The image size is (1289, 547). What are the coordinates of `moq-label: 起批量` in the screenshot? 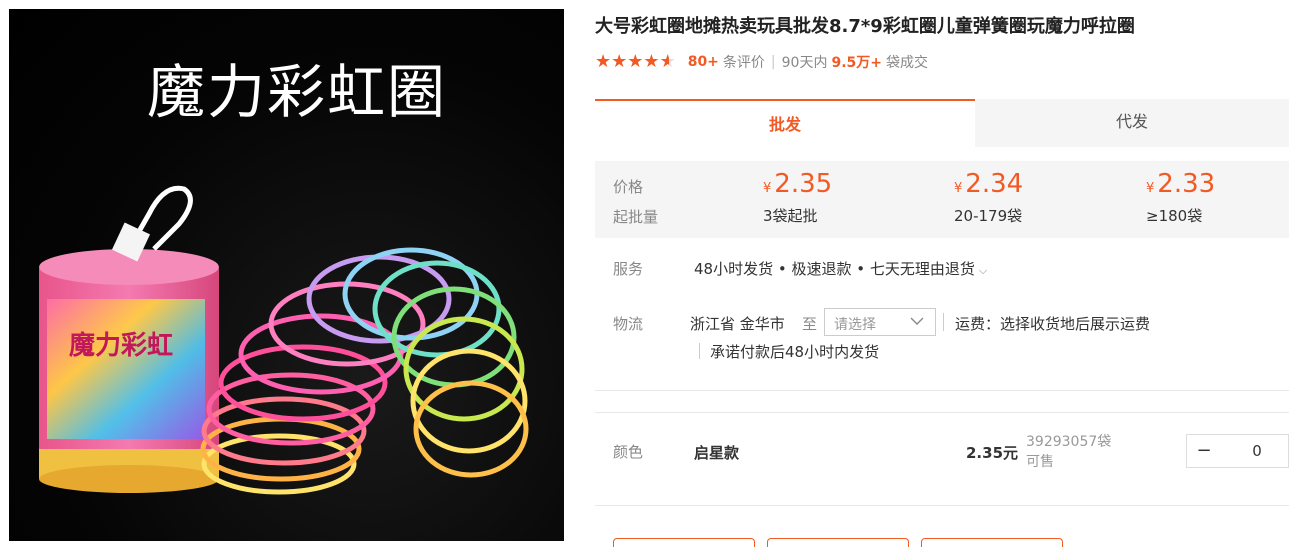 It's located at (636, 217).